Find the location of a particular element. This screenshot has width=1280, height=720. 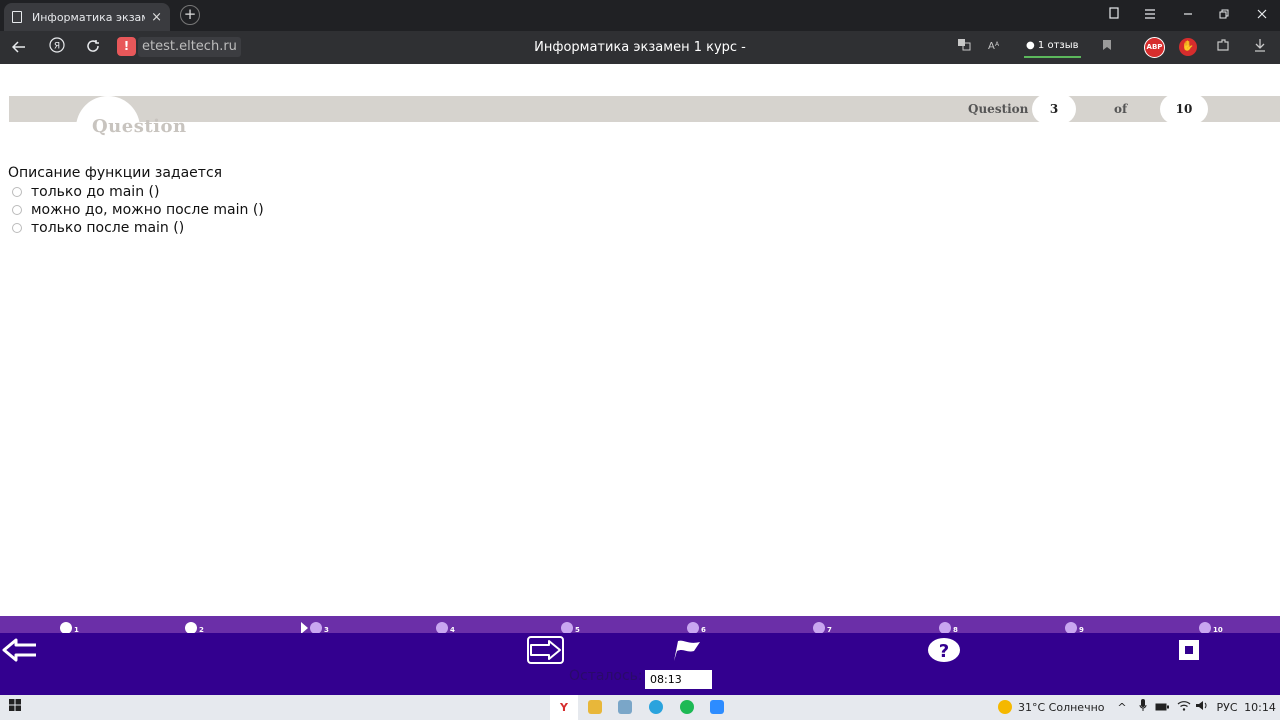

tab-title: Информатика экзамен is located at coordinates (88, 17).